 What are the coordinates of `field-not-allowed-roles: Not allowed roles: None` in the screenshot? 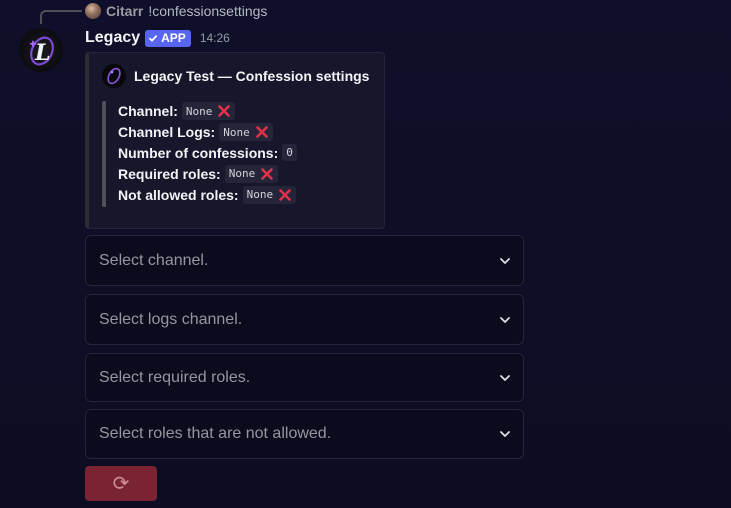 It's located at (207, 194).